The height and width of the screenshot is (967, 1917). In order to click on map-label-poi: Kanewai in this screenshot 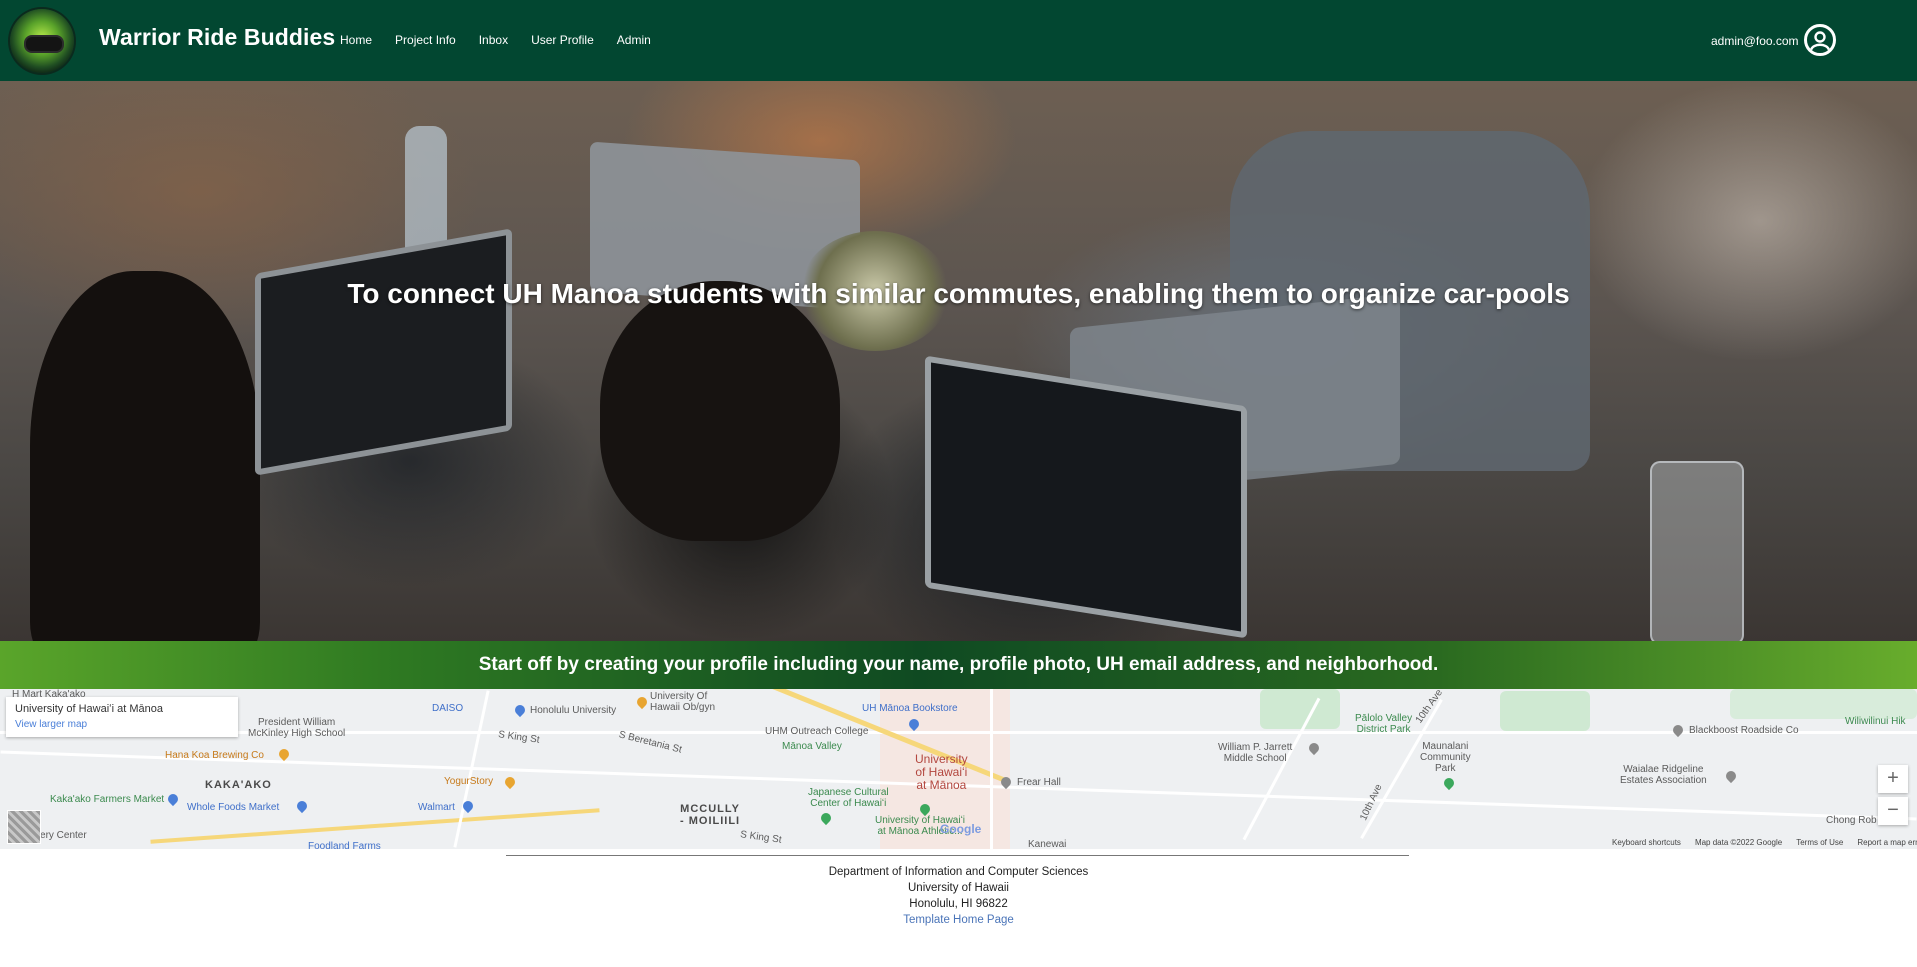, I will do `click(1047, 844)`.